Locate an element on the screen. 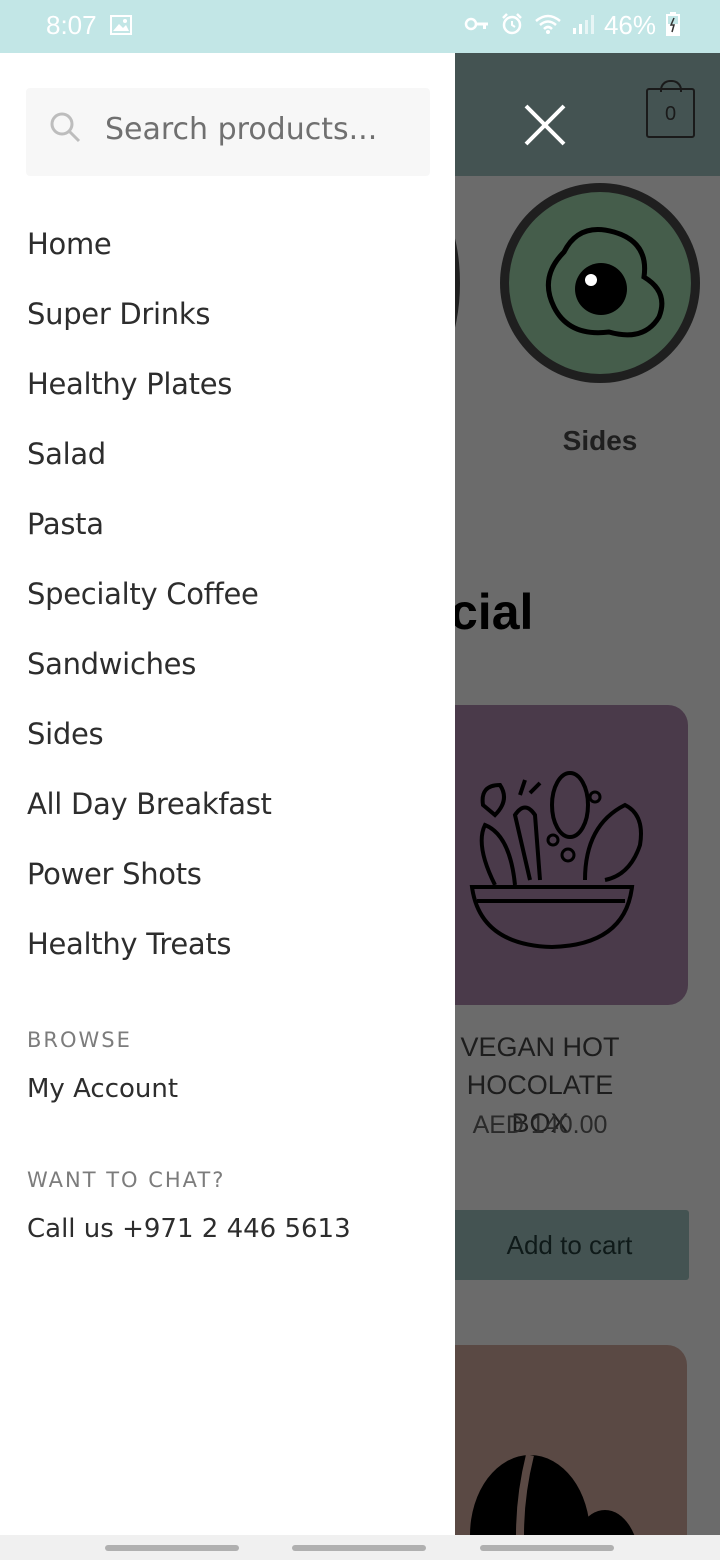  product-price: AED 140.00 is located at coordinates (540, 1125).